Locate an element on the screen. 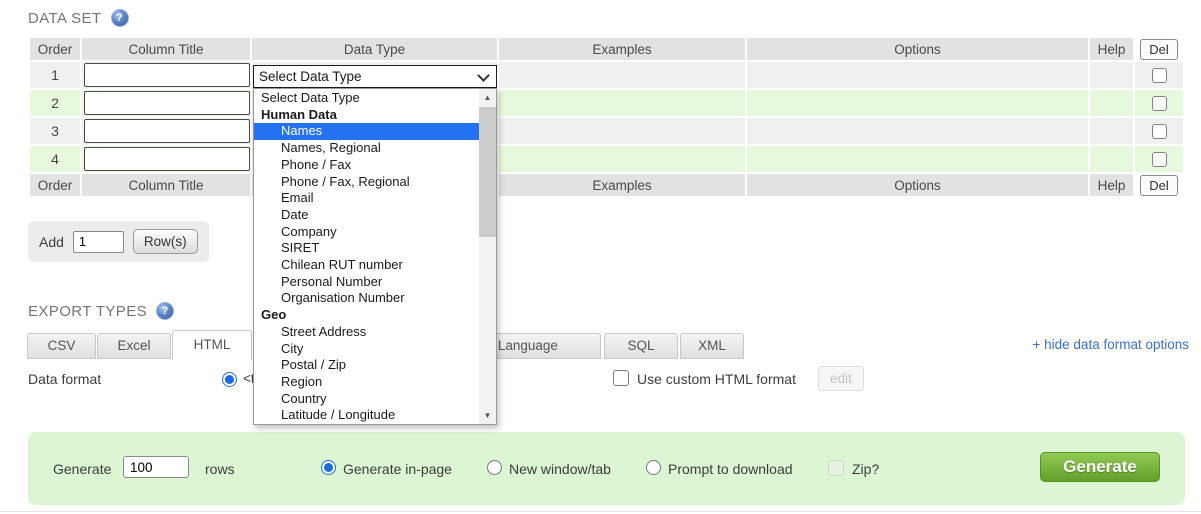 Image resolution: width=1201 pixels, height=514 pixels. scrollbar-thumb is located at coordinates (487, 172).